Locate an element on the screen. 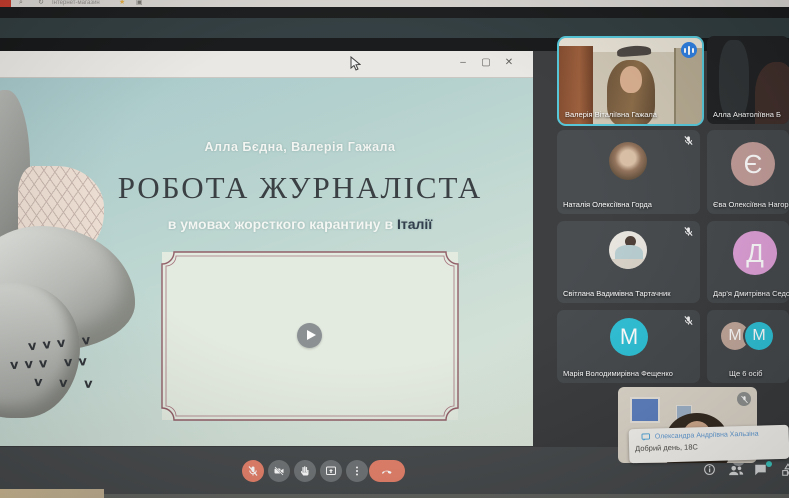  avatar-initial: Є is located at coordinates (753, 164).